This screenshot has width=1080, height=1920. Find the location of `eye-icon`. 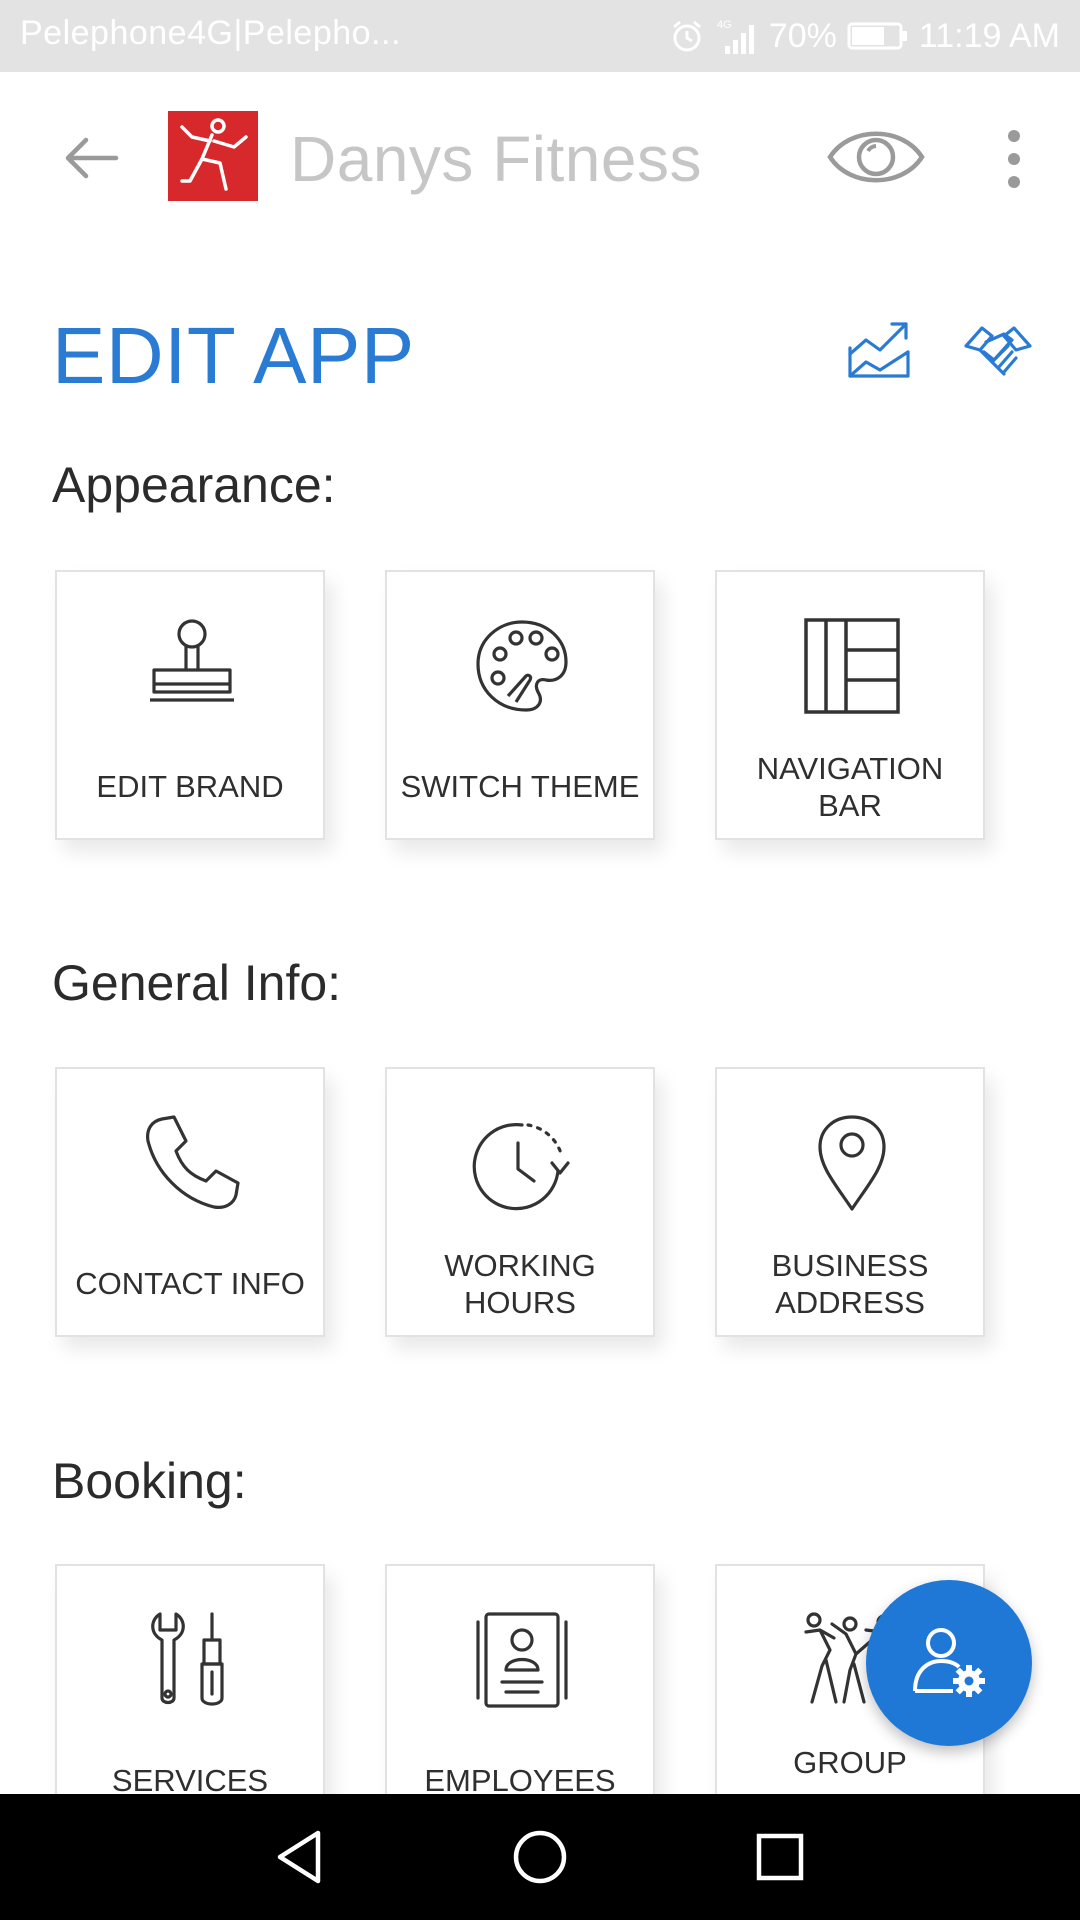

eye-icon is located at coordinates (876, 157).